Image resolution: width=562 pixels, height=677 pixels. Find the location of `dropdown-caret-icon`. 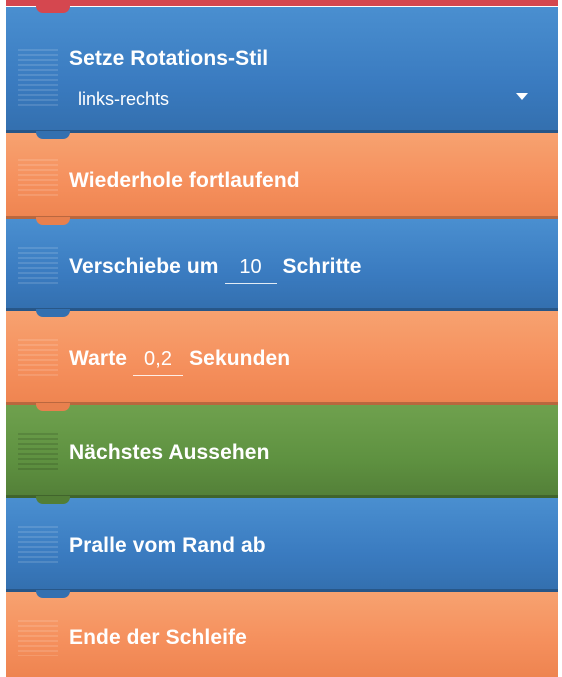

dropdown-caret-icon is located at coordinates (522, 96).